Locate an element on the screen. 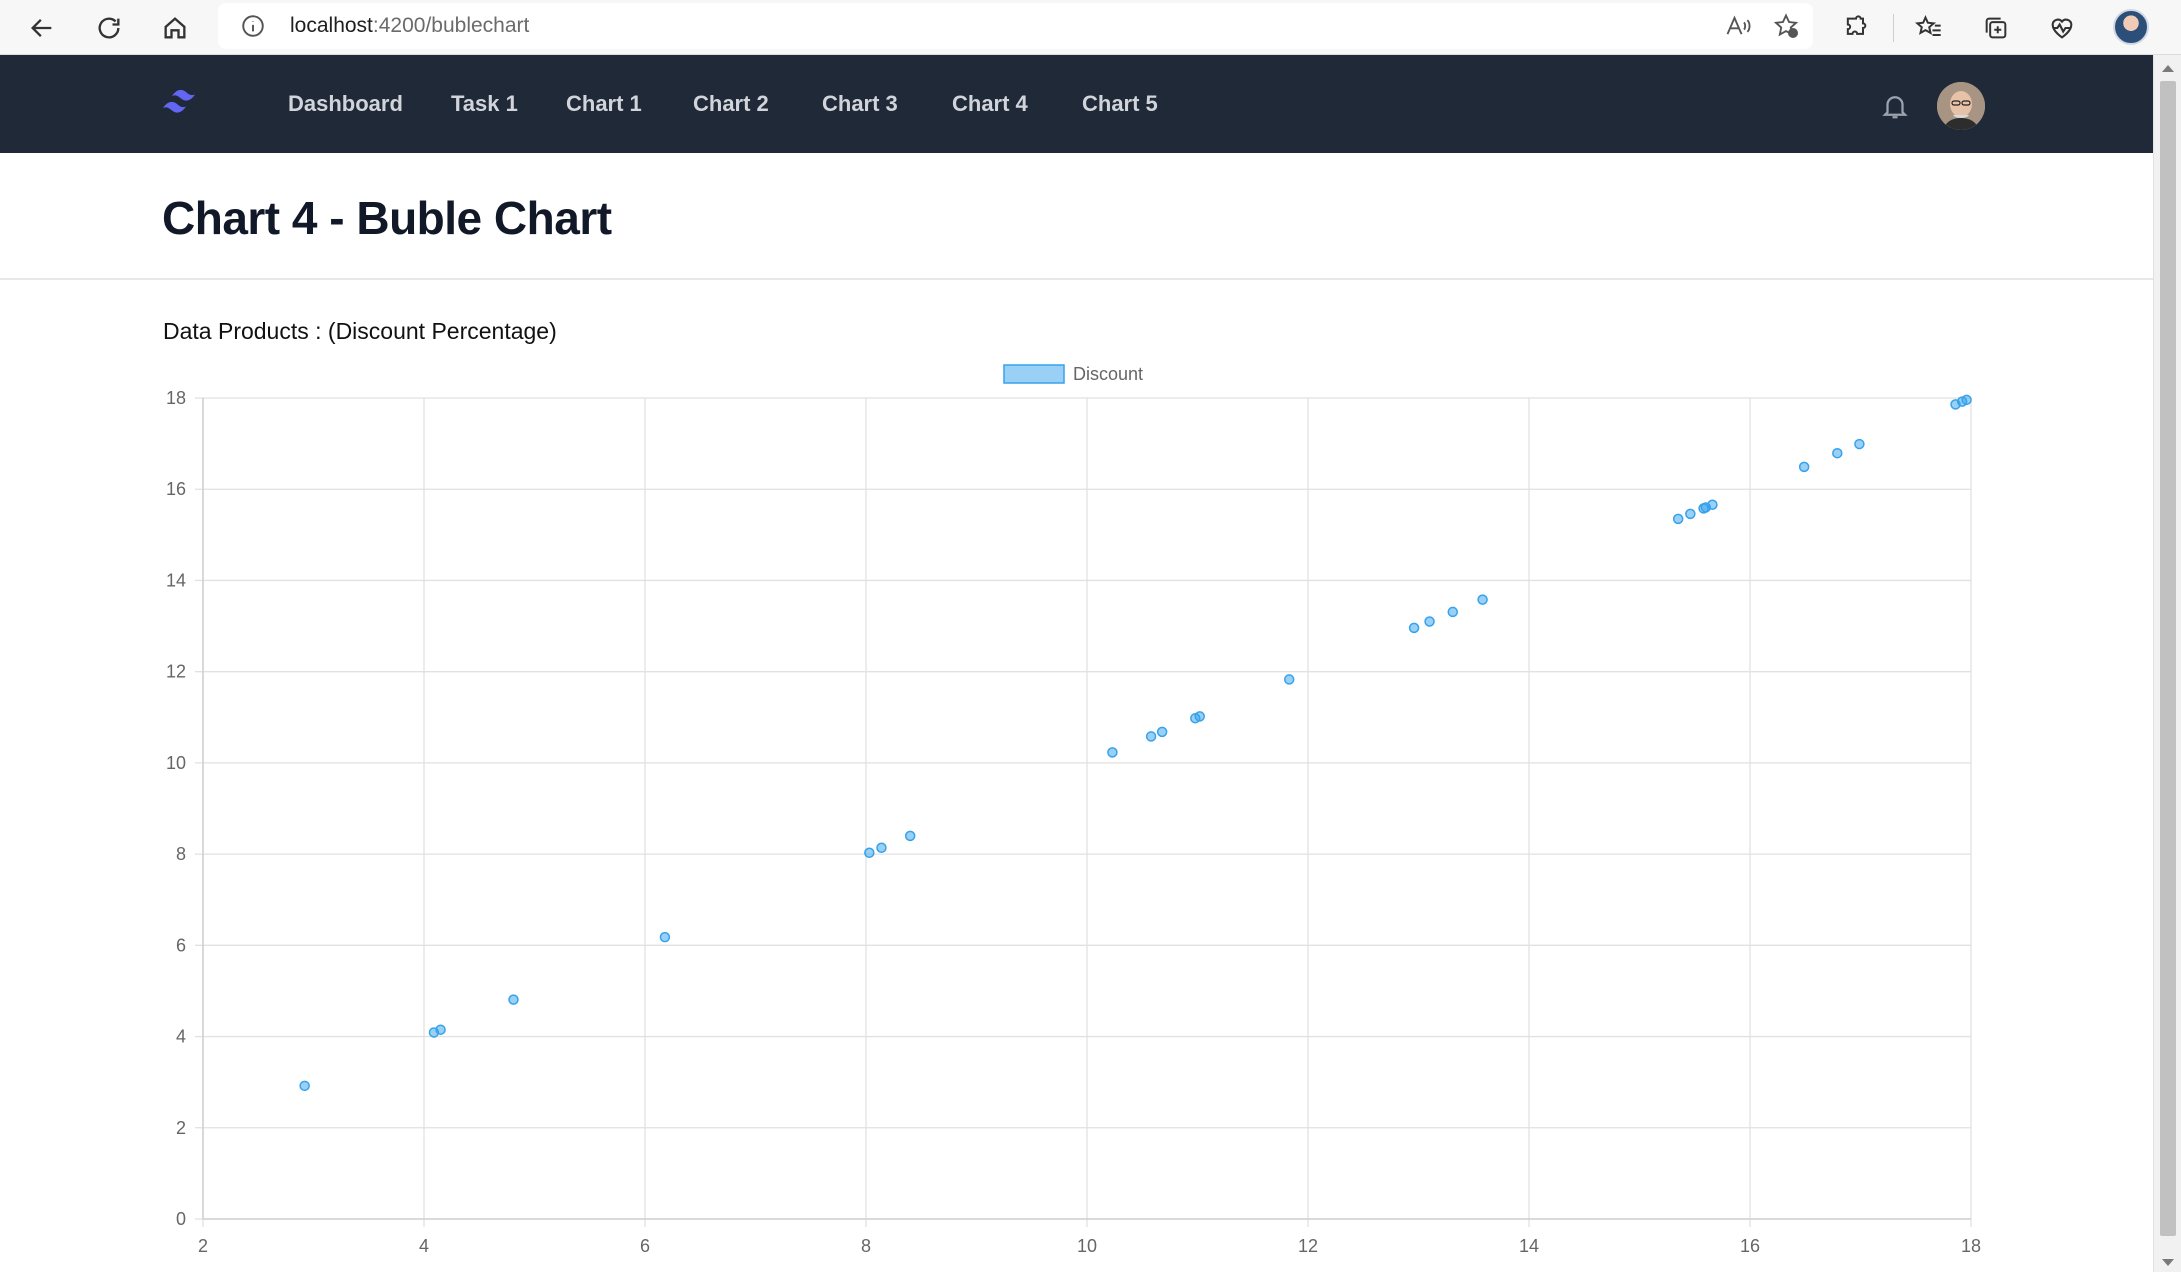 This screenshot has width=2181, height=1272. scroll-up-icon is located at coordinates (2168, 68).